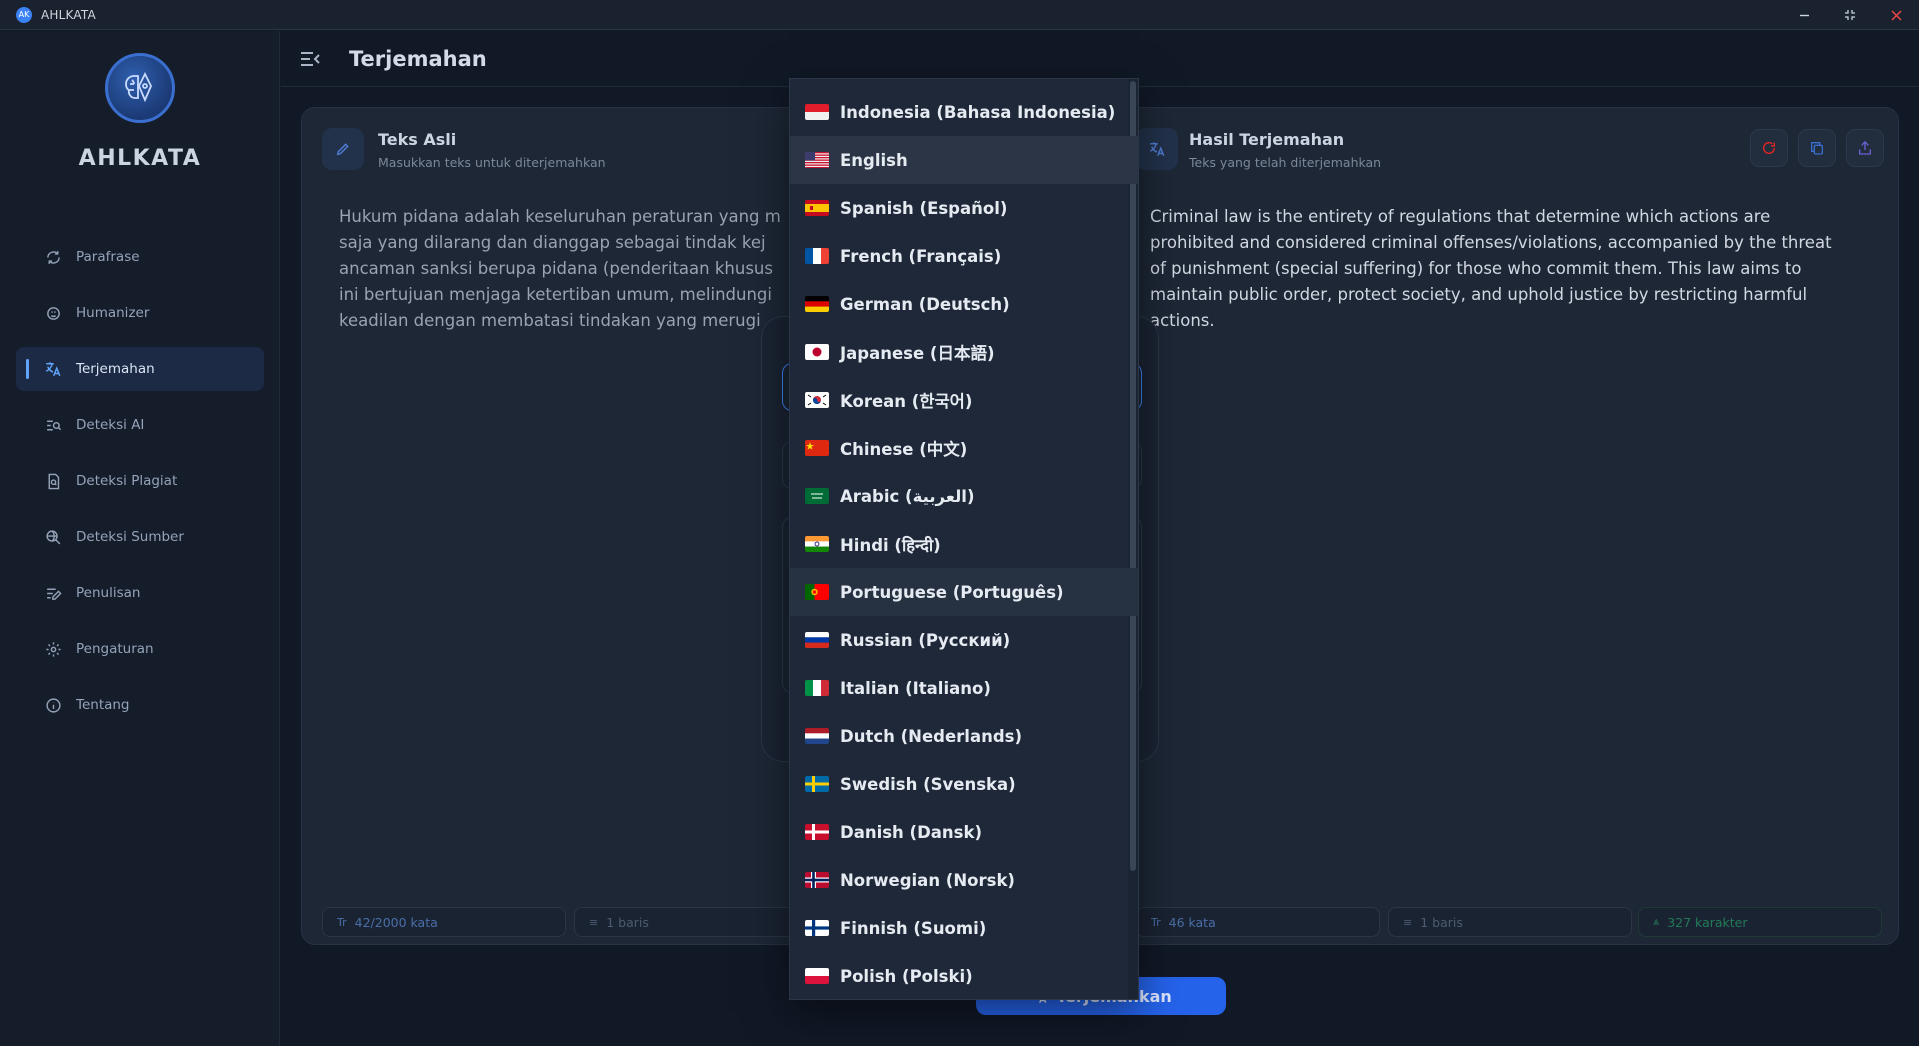 This screenshot has width=1919, height=1046. Describe the element at coordinates (817, 208) in the screenshot. I see `spain-flag-icon` at that location.